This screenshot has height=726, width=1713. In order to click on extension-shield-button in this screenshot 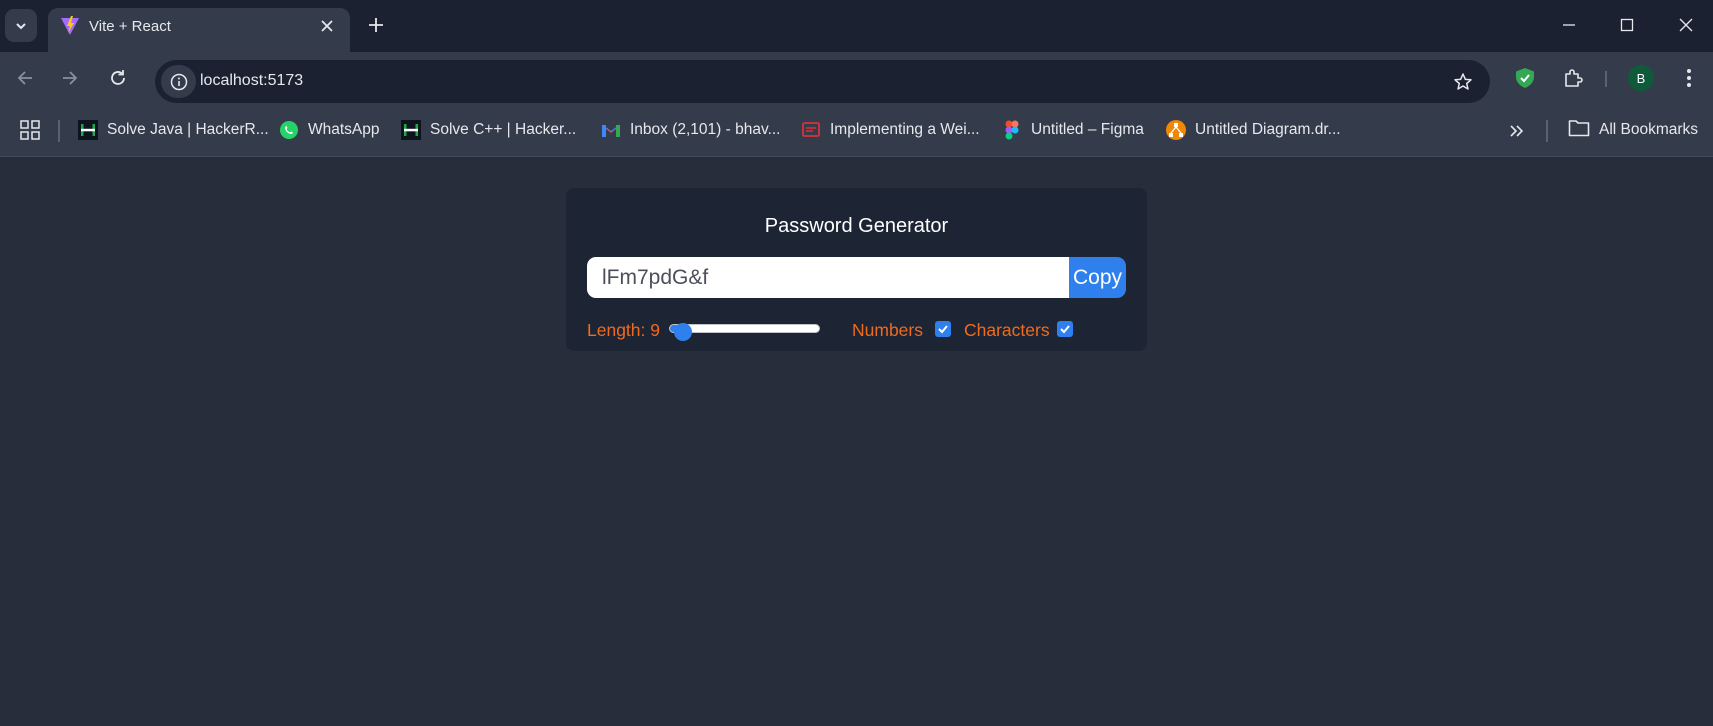, I will do `click(1525, 78)`.